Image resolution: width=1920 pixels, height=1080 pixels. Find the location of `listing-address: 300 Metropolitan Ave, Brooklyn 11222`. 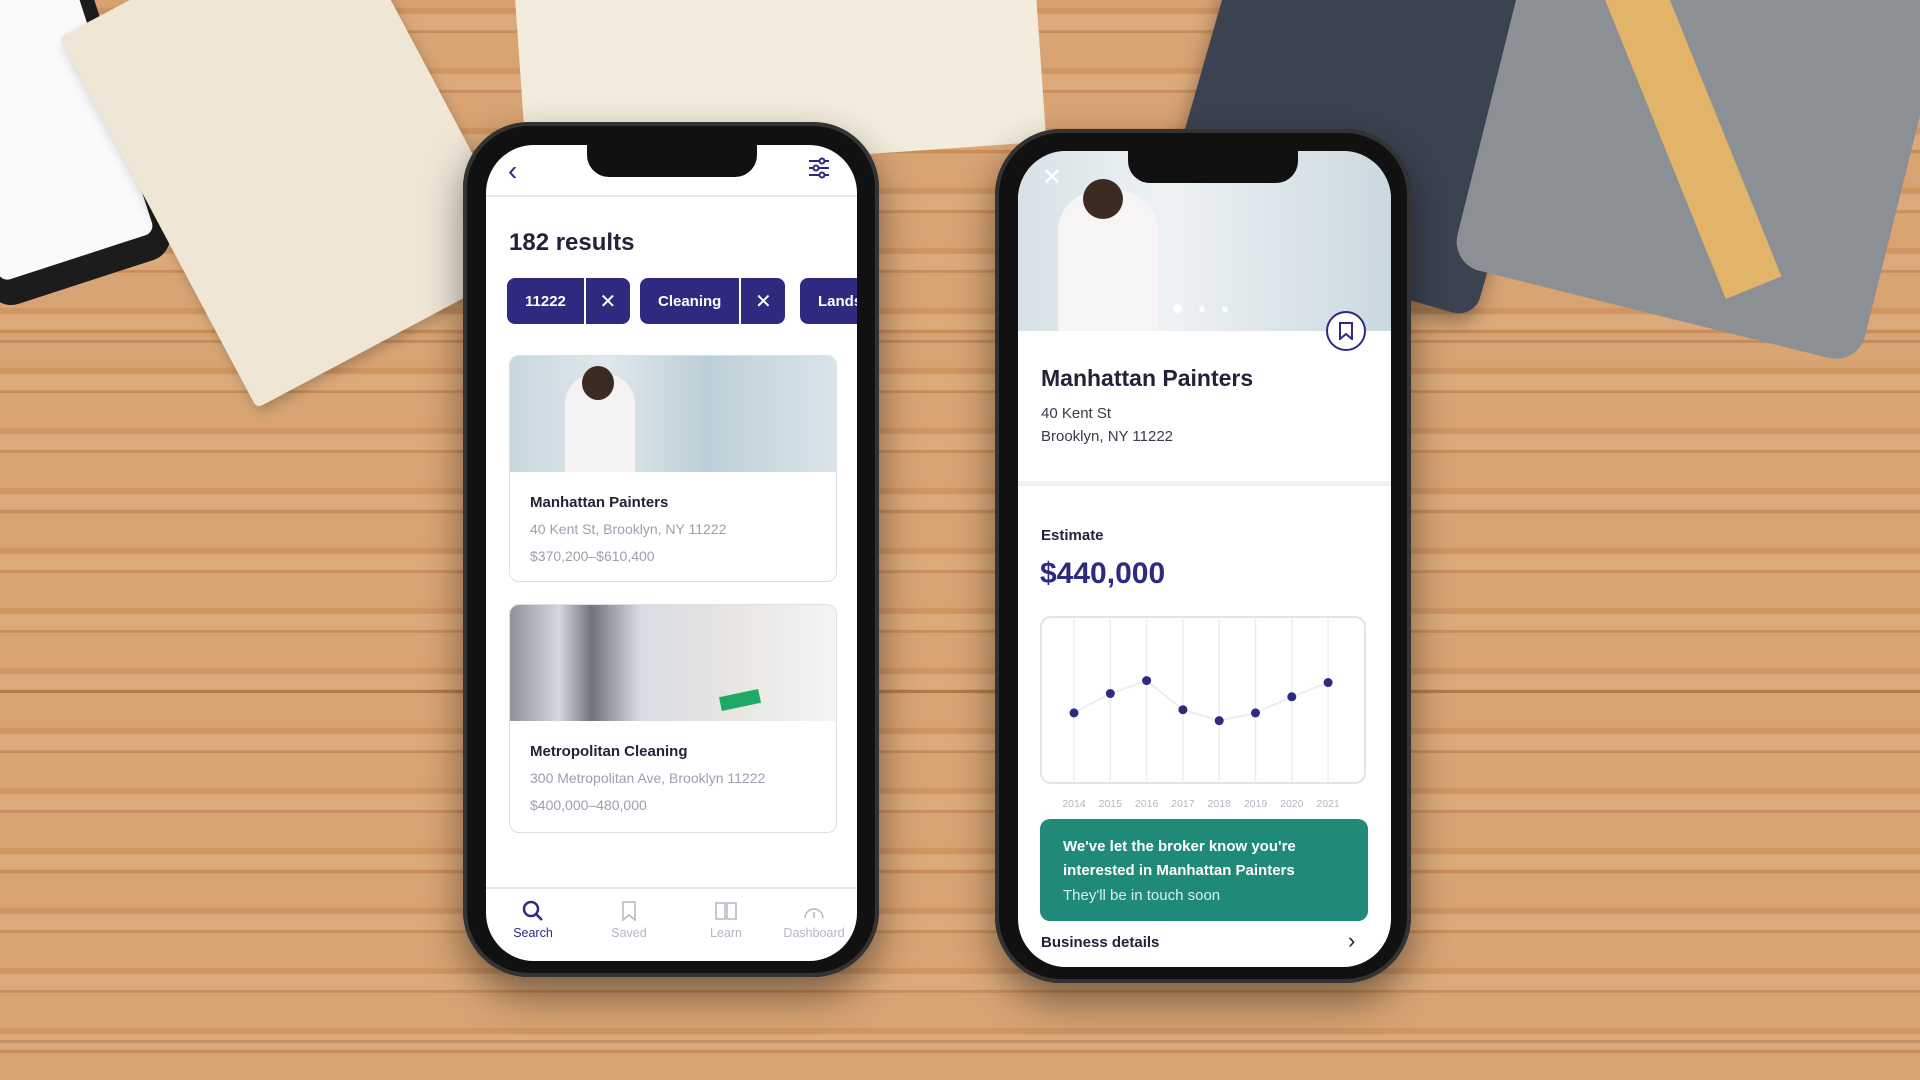

listing-address: 300 Metropolitan Ave, Brooklyn 11222 is located at coordinates (648, 778).